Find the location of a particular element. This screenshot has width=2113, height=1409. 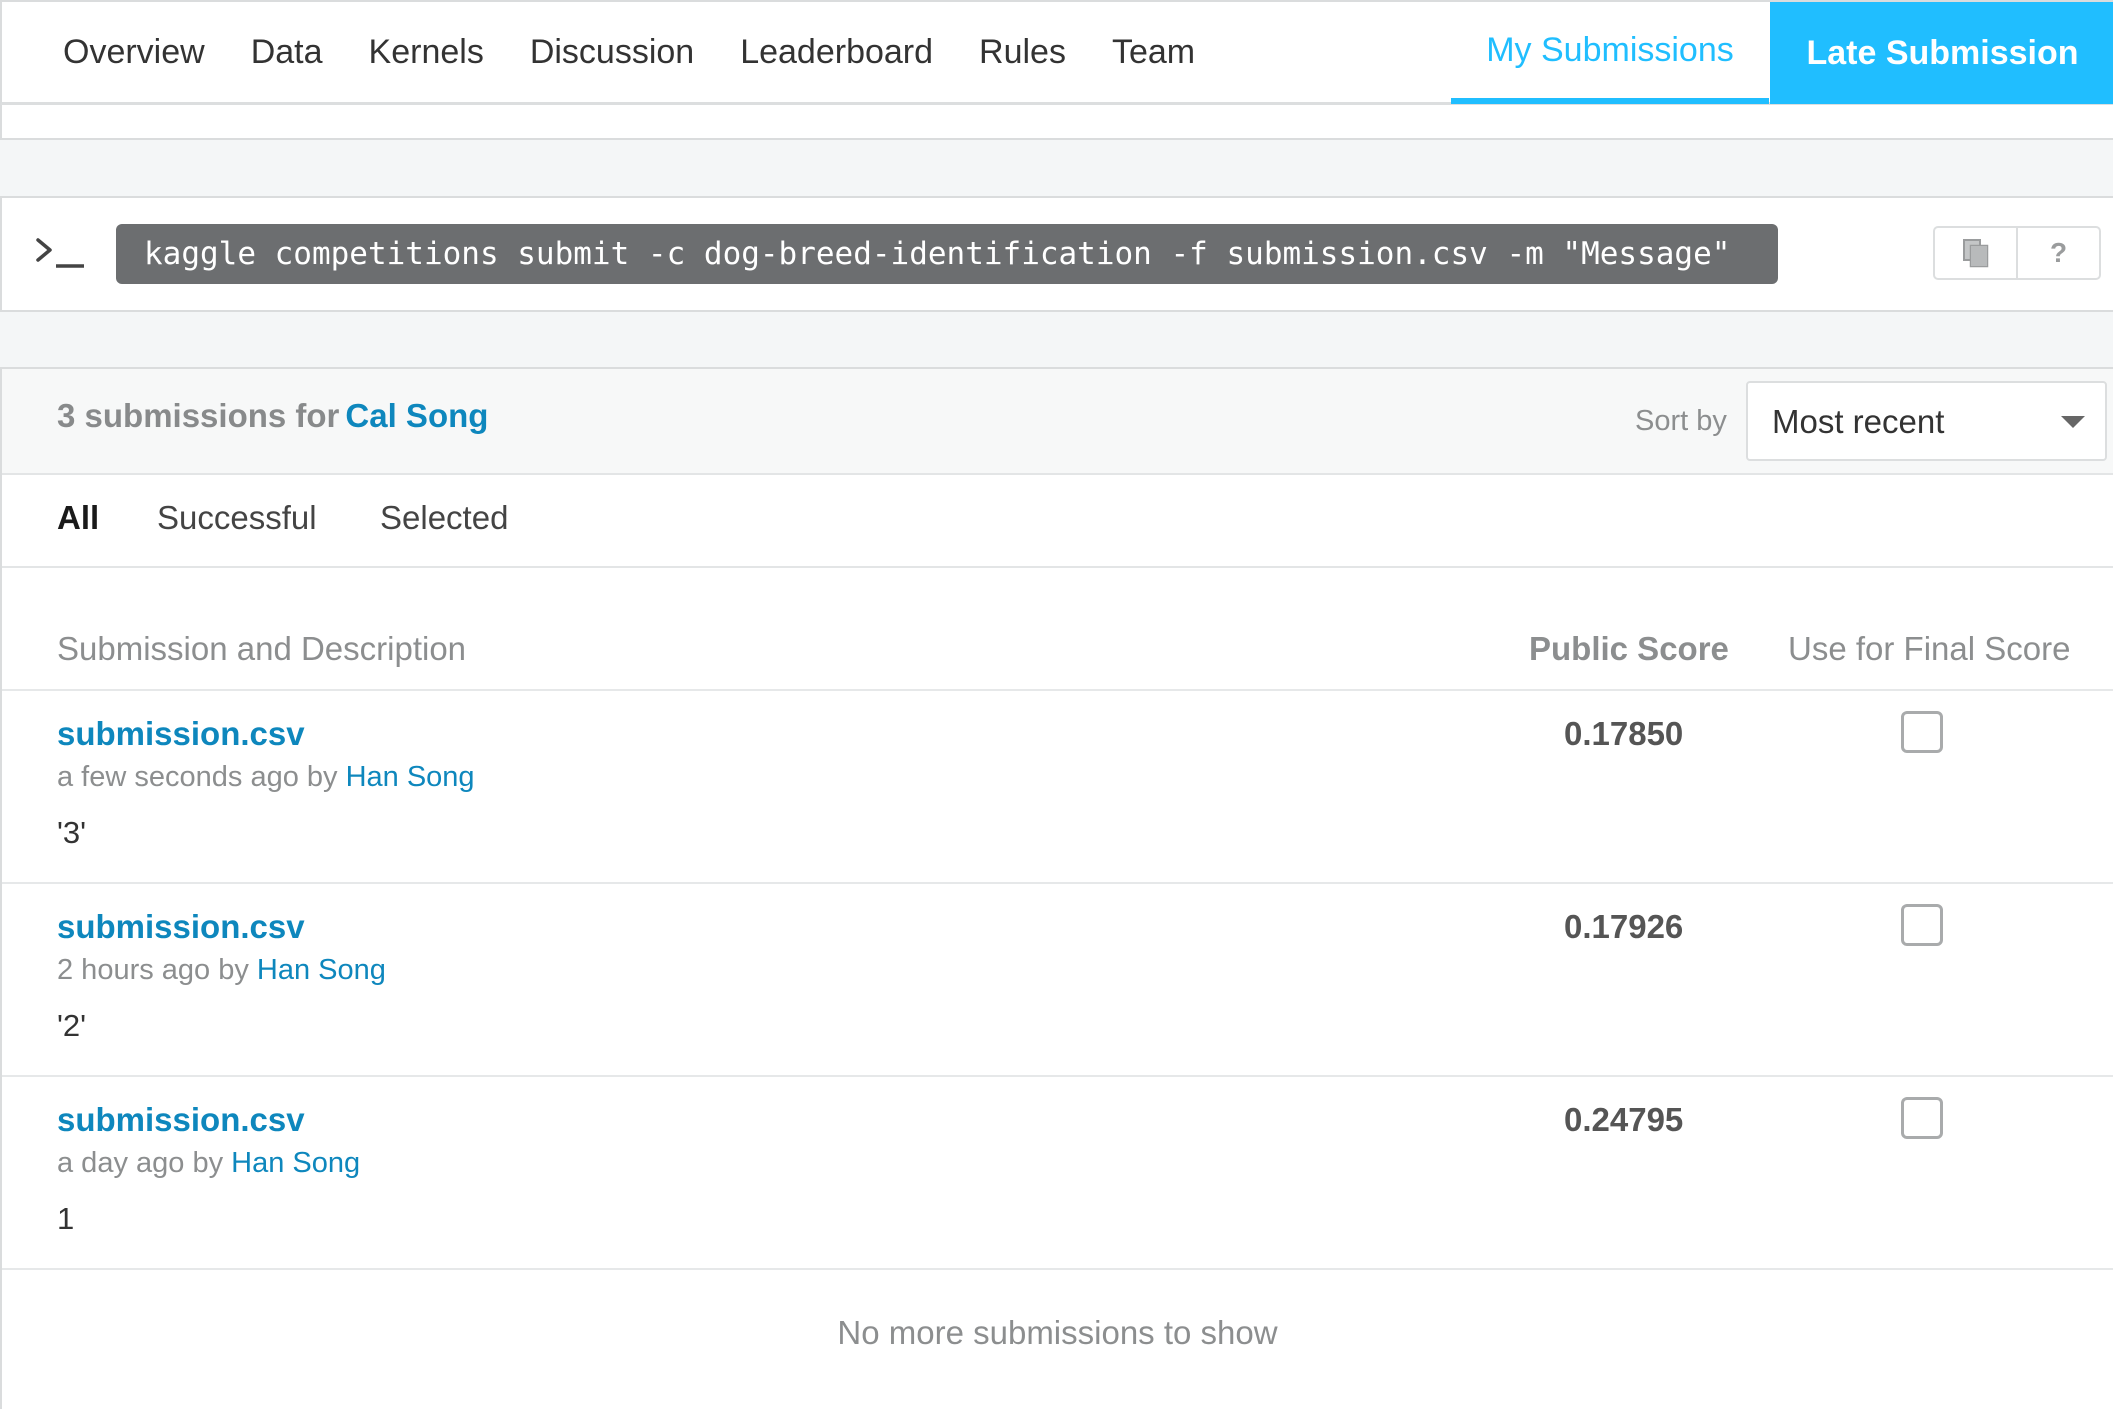

sort-label: Sort by is located at coordinates (1681, 421).